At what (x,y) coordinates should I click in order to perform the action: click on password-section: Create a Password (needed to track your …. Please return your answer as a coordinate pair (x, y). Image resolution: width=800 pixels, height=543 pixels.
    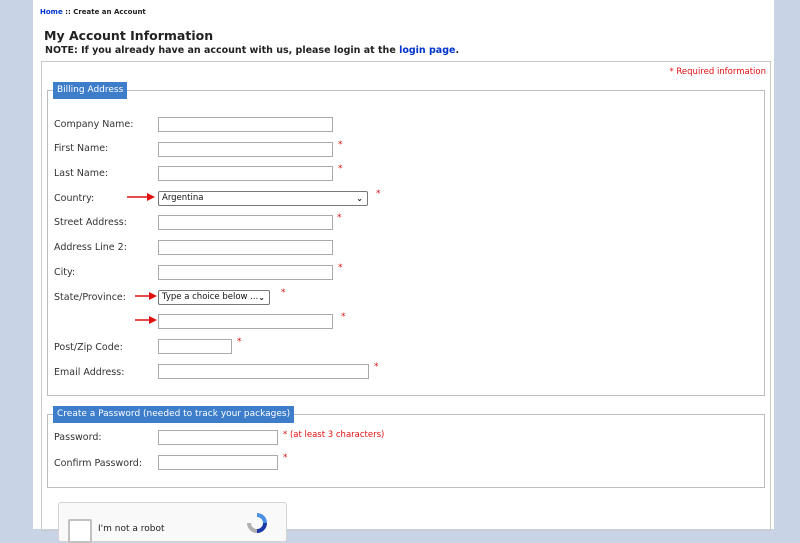
    Looking at the image, I should click on (406, 447).